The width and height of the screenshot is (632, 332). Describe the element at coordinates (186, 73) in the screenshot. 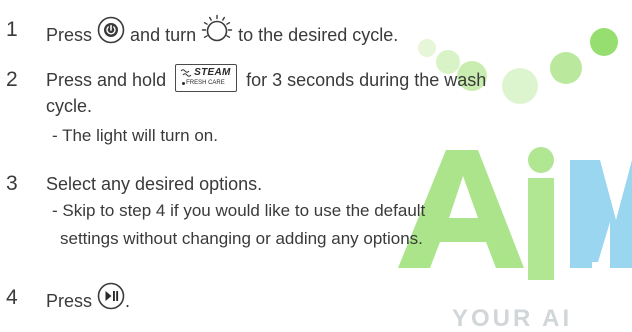

I see `steam-icon` at that location.